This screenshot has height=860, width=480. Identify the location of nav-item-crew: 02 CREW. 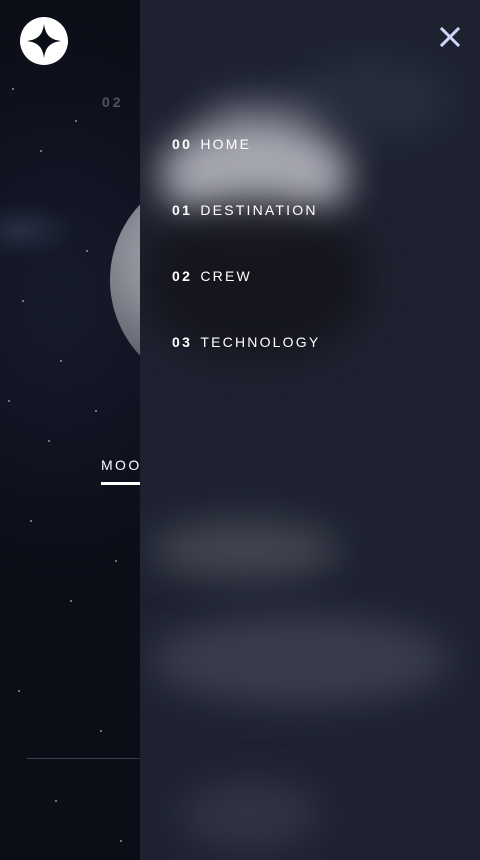
(246, 276).